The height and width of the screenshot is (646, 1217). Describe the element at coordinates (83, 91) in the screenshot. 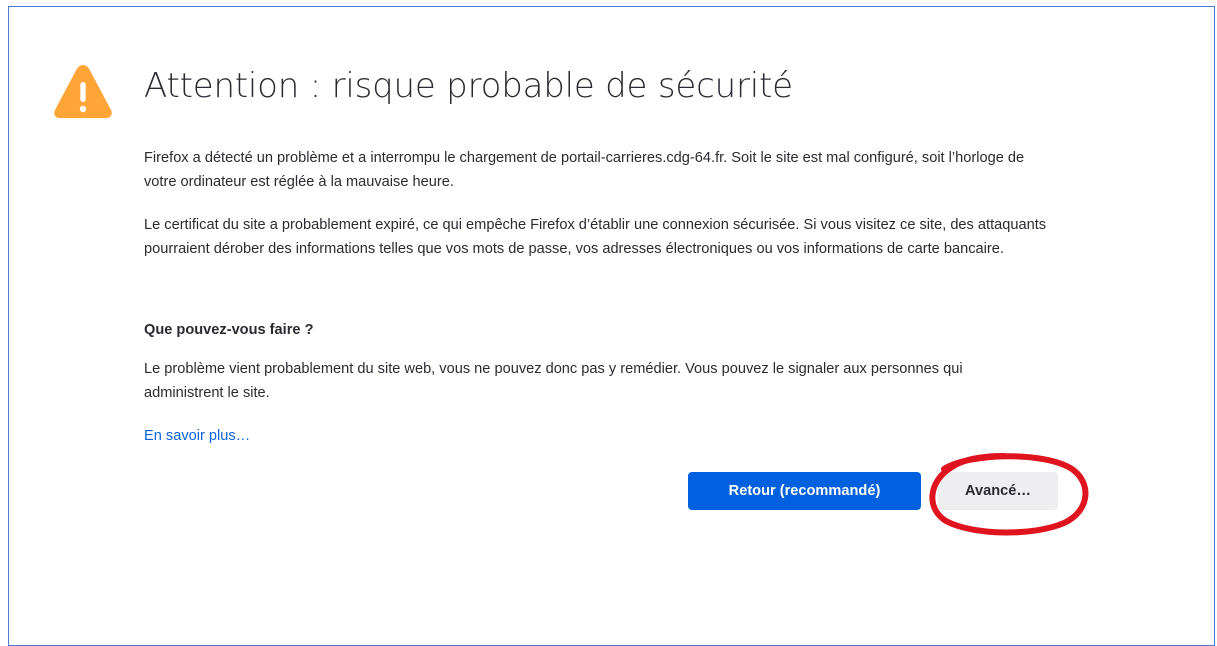

I see `warning-triangle-icon` at that location.